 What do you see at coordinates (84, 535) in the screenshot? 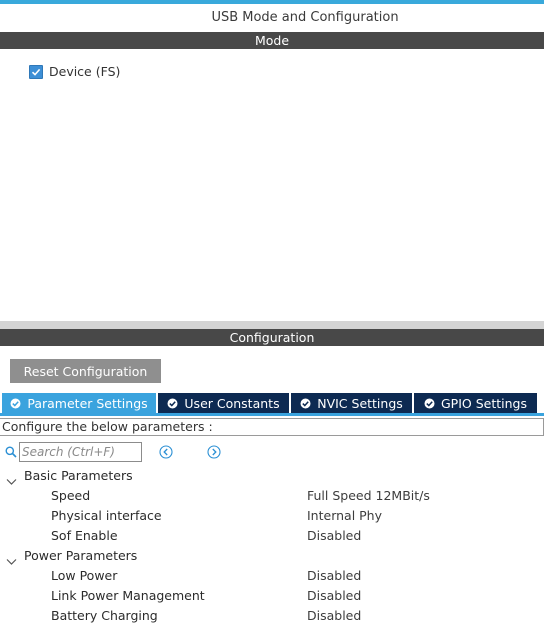
I see `param-name: Sof Enable` at bounding box center [84, 535].